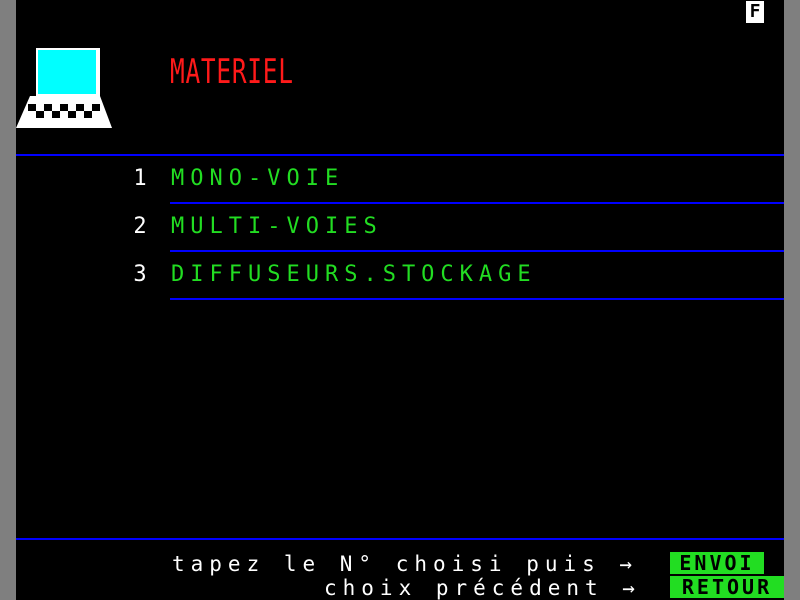  What do you see at coordinates (140, 178) in the screenshot?
I see `menu-item-number: 1` at bounding box center [140, 178].